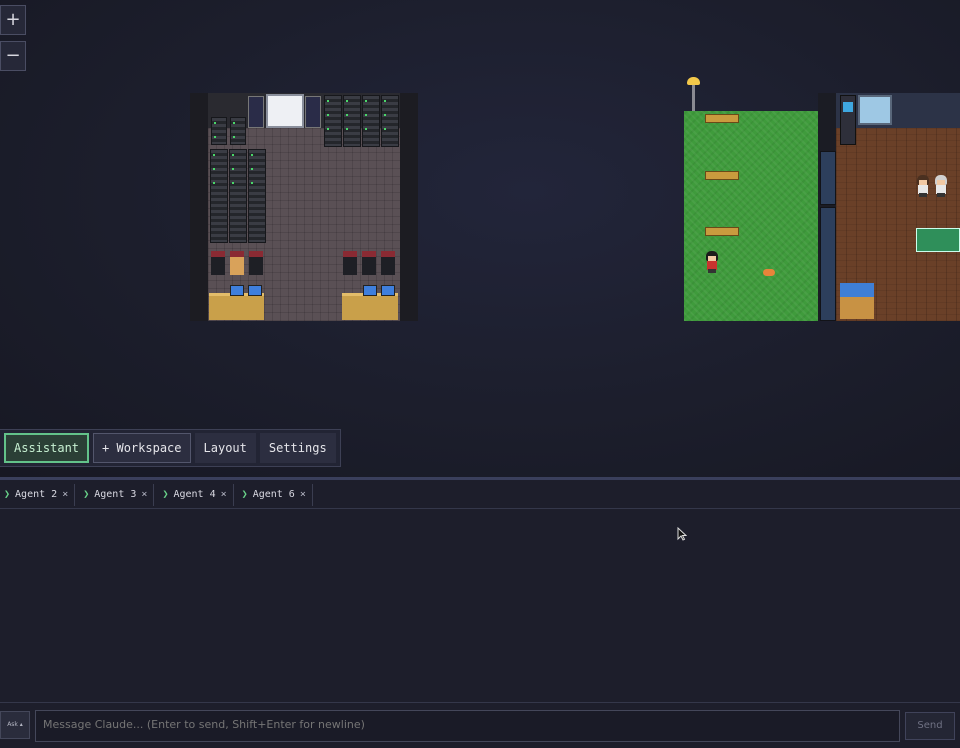  What do you see at coordinates (199, 207) in the screenshot?
I see `wall-left` at bounding box center [199, 207].